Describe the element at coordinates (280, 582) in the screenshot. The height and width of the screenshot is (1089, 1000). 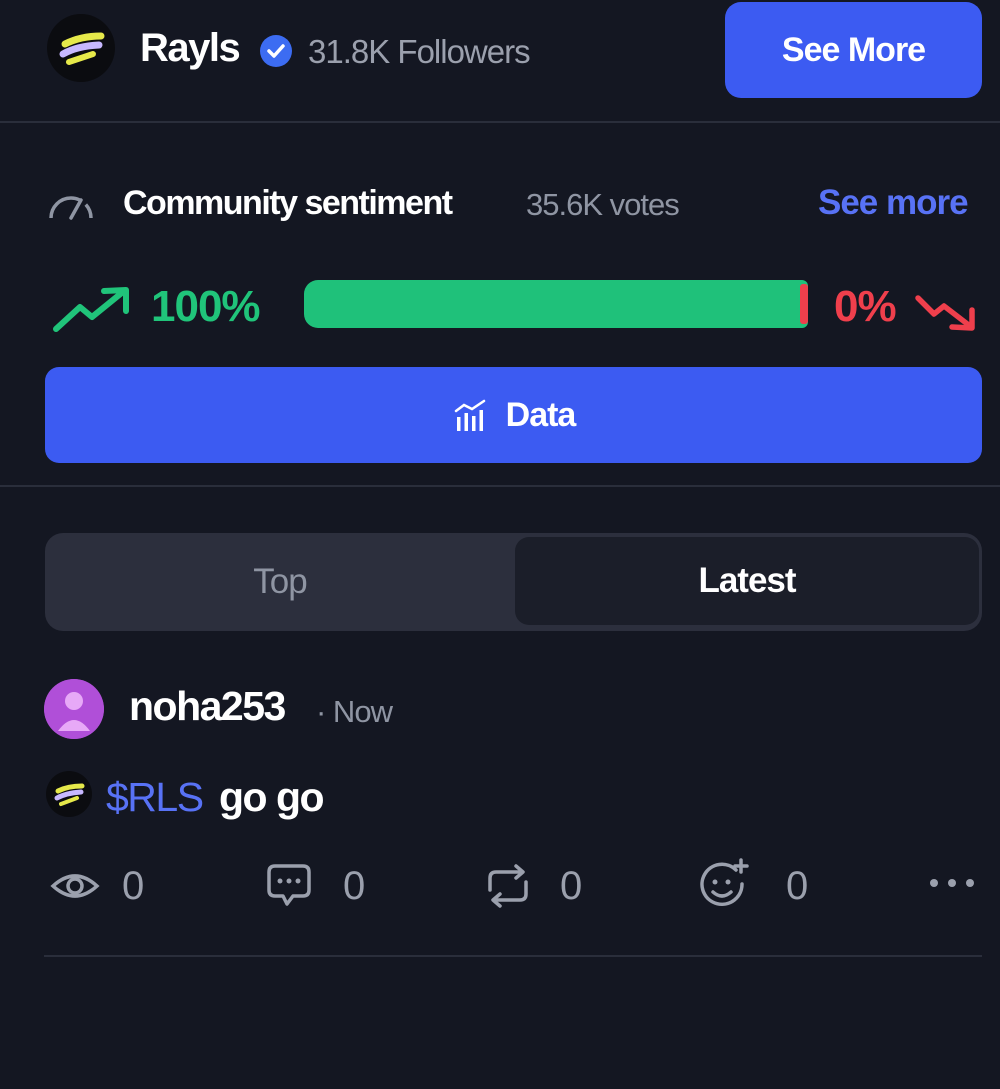
I see `tab-top: Top` at that location.